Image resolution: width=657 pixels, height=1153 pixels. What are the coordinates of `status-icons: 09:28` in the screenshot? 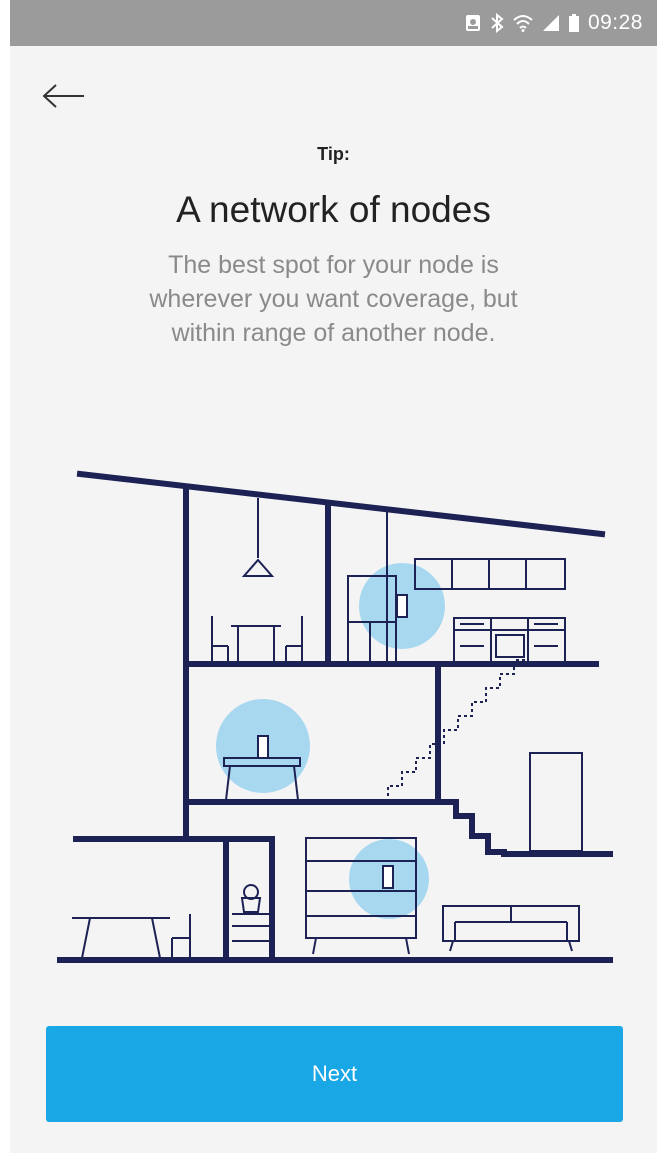 It's located at (554, 23).